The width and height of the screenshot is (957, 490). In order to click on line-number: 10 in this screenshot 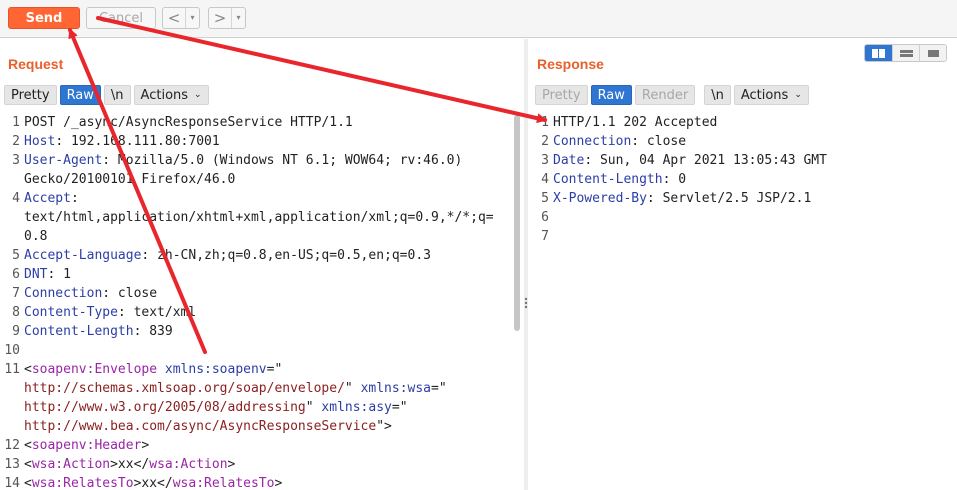, I will do `click(12, 350)`.